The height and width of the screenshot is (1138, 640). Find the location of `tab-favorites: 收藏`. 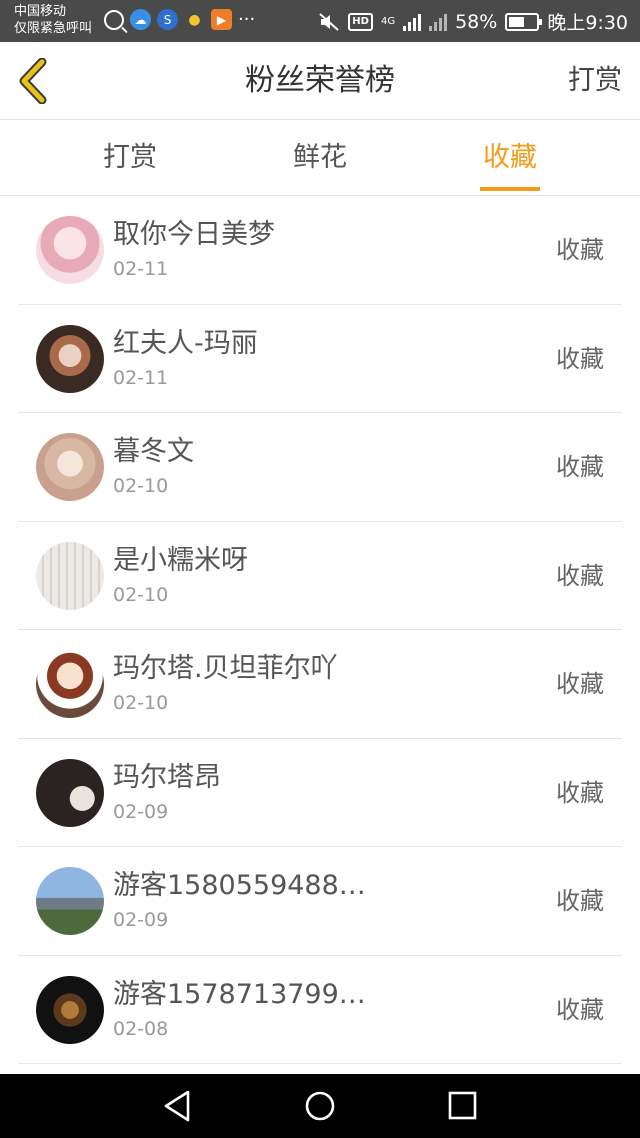

tab-favorites: 收藏 is located at coordinates (510, 158).